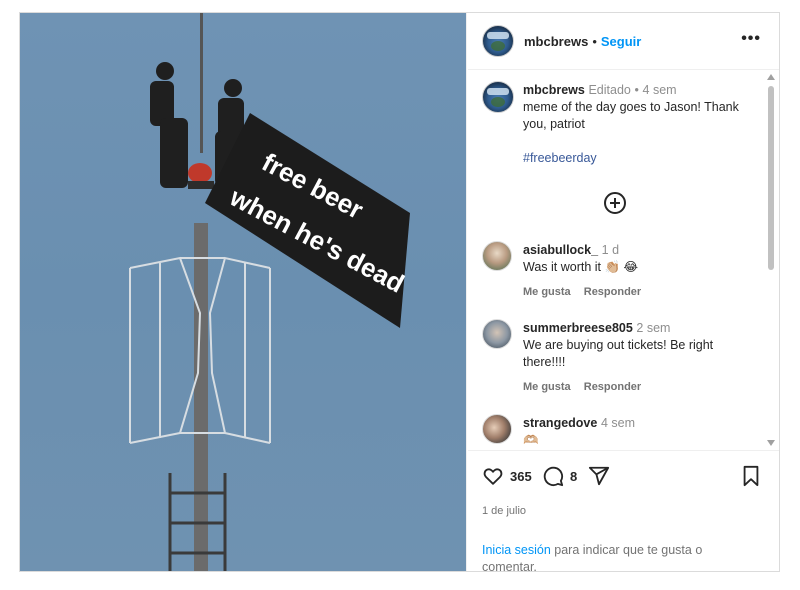 Image resolution: width=800 pixels, height=590 pixels. What do you see at coordinates (516, 550) in the screenshot?
I see `login-link: Inicia sesión` at bounding box center [516, 550].